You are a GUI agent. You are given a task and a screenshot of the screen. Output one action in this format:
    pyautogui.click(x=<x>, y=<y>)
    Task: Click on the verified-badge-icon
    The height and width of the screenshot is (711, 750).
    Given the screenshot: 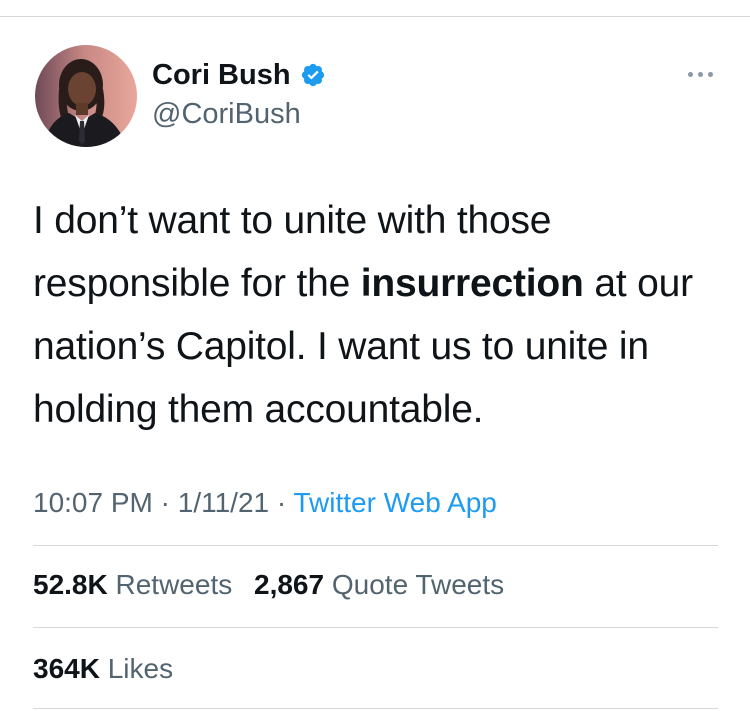 What is the action you would take?
    pyautogui.click(x=313, y=75)
    